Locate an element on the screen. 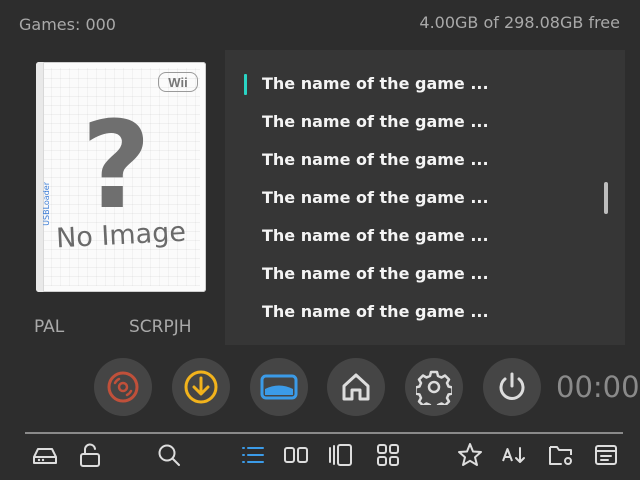  free-space: 4.00GB of 298.08GB free is located at coordinates (519, 22).